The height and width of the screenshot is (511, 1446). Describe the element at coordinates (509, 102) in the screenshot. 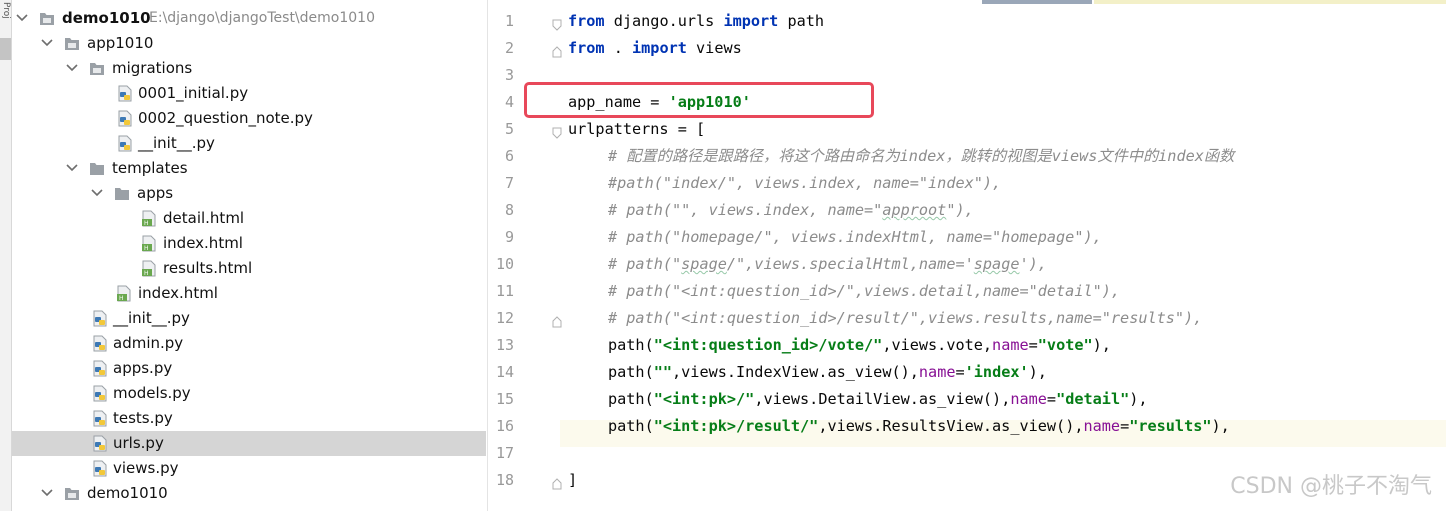

I see `line-number: 4` at that location.